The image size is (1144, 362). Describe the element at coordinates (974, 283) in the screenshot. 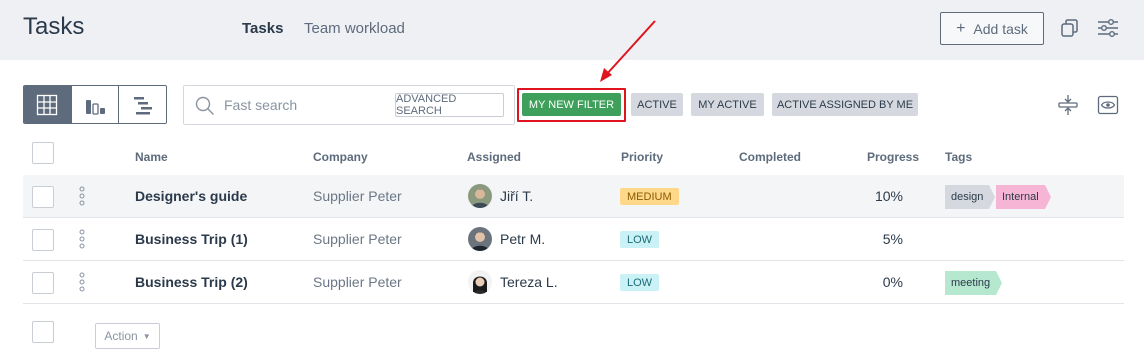

I see `tag-badge: meeting` at that location.